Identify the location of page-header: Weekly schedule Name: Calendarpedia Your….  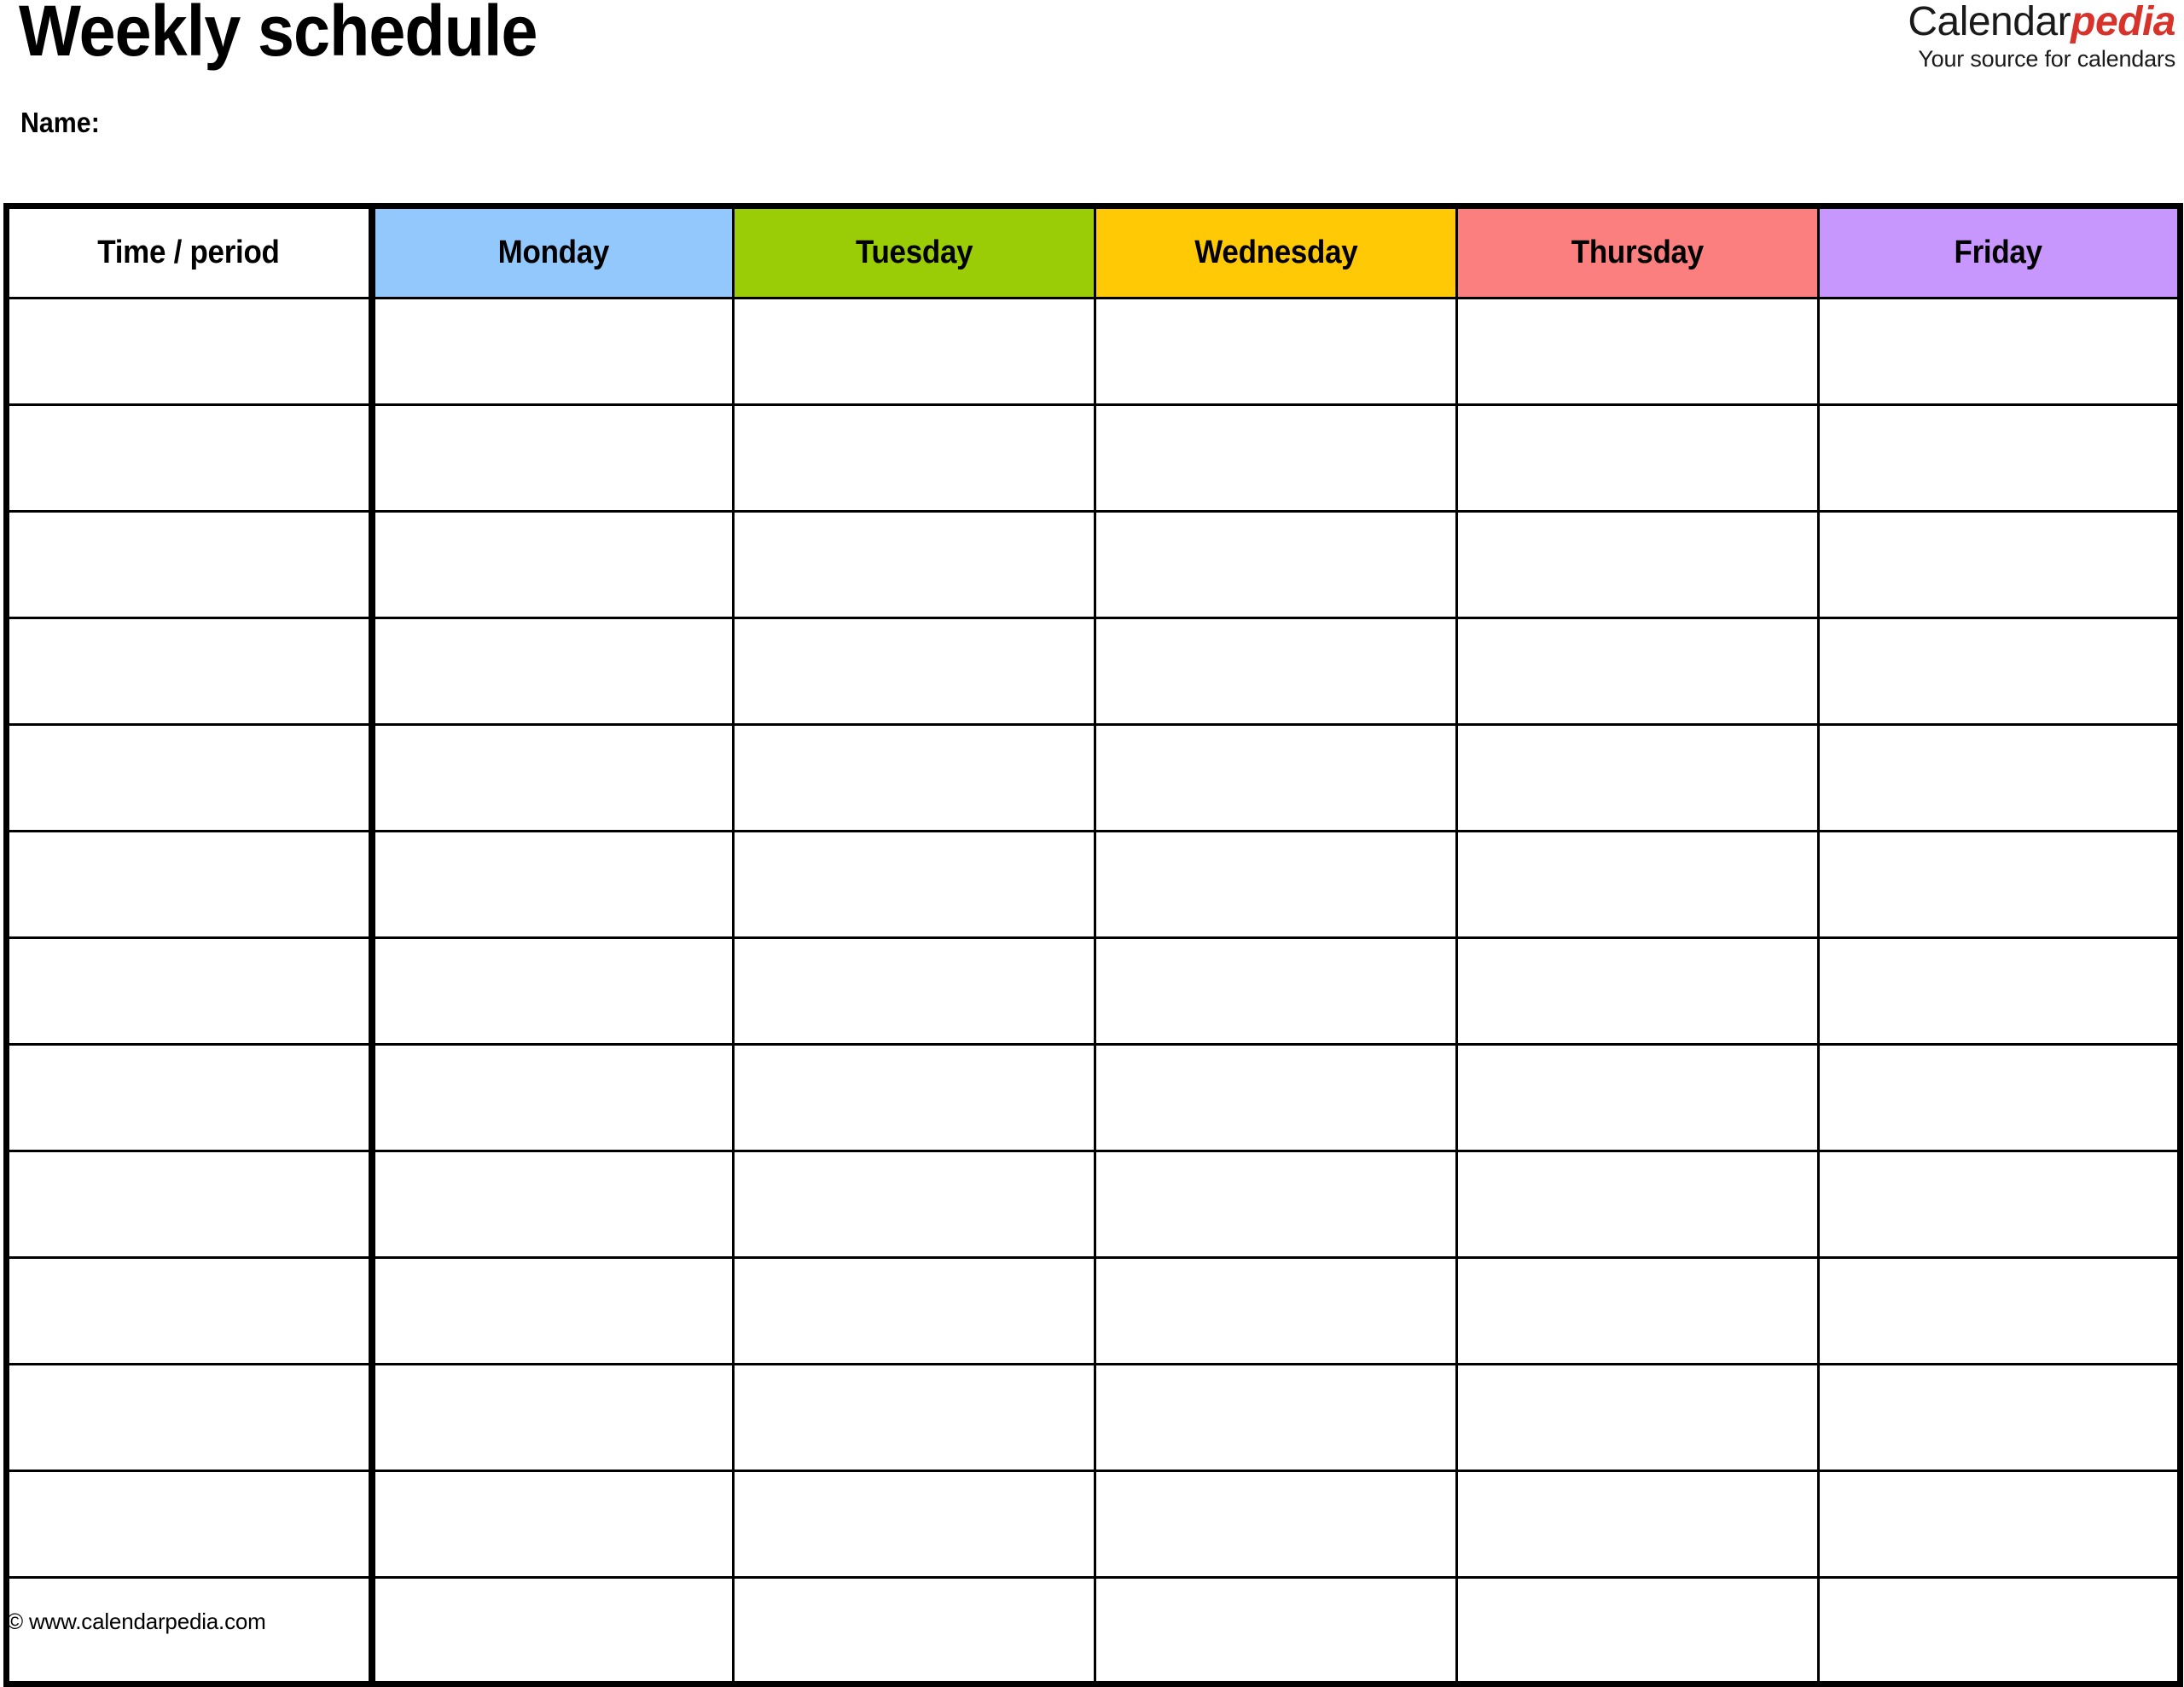
(1092, 99).